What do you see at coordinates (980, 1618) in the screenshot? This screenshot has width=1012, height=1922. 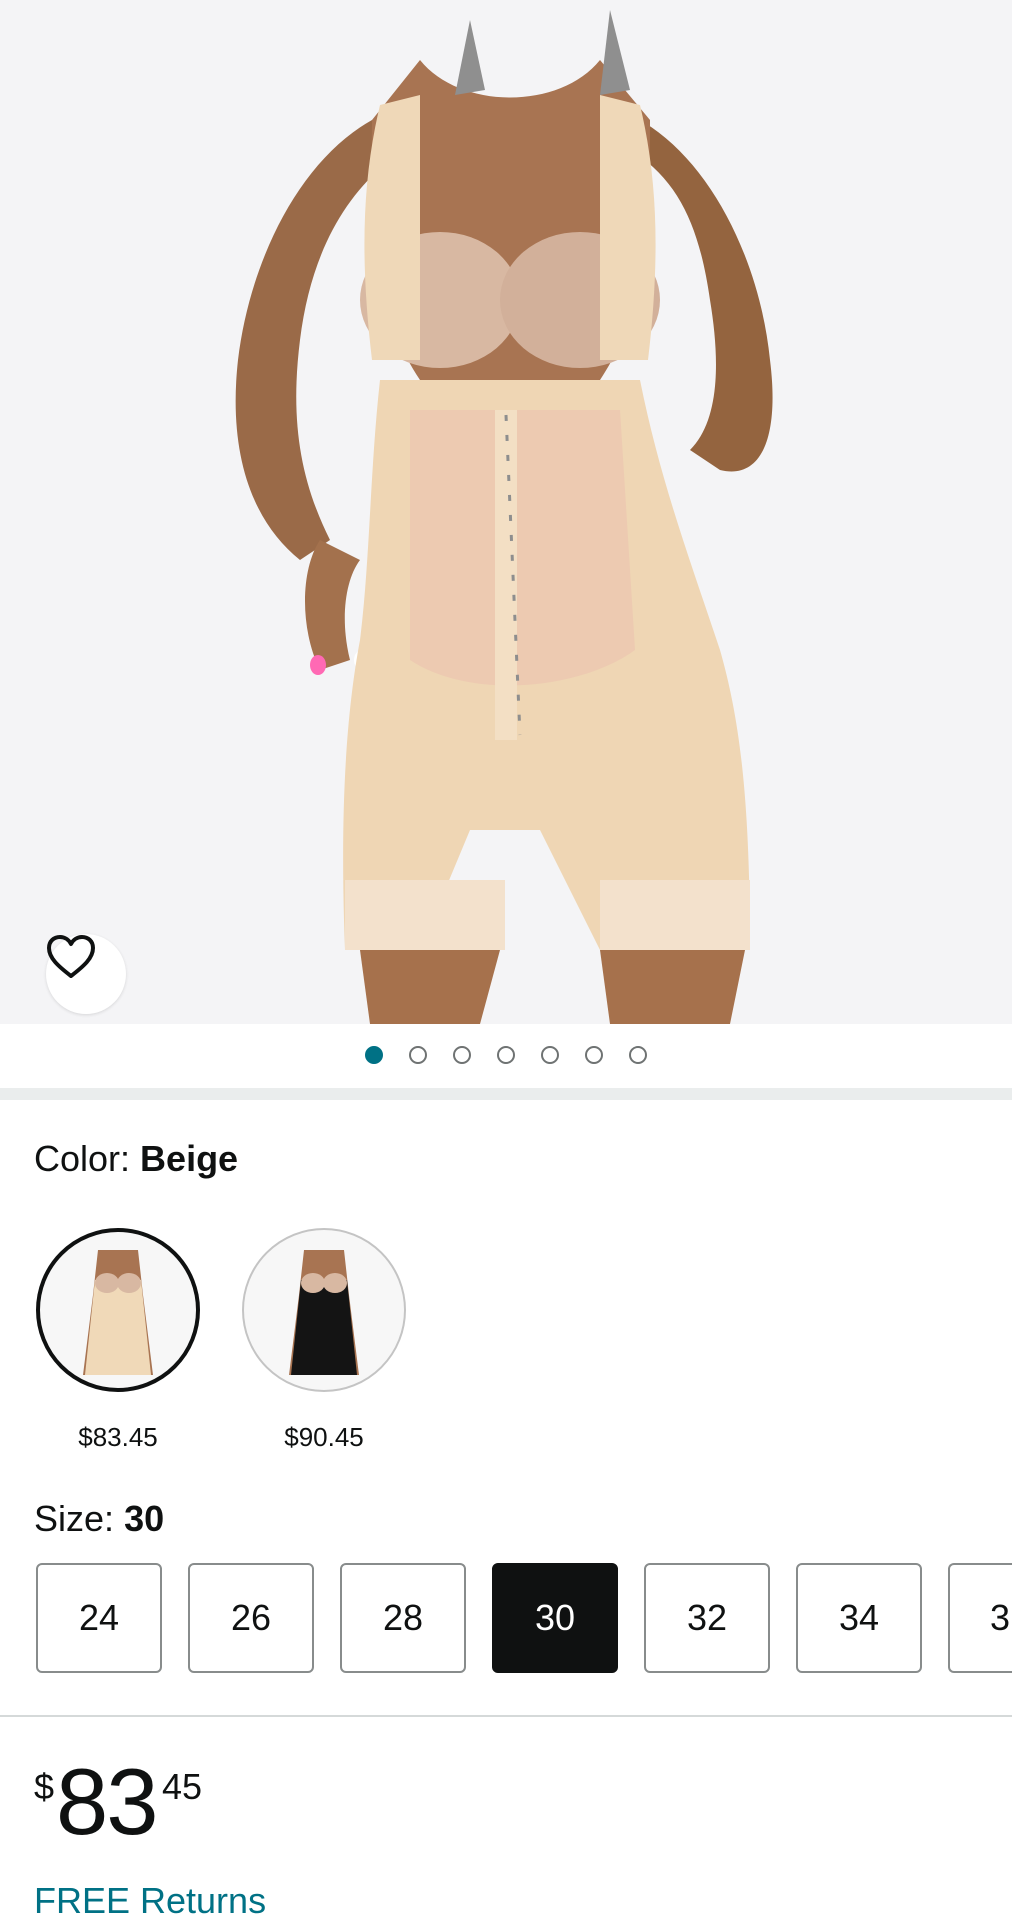 I see `size-option-partial: 3` at bounding box center [980, 1618].